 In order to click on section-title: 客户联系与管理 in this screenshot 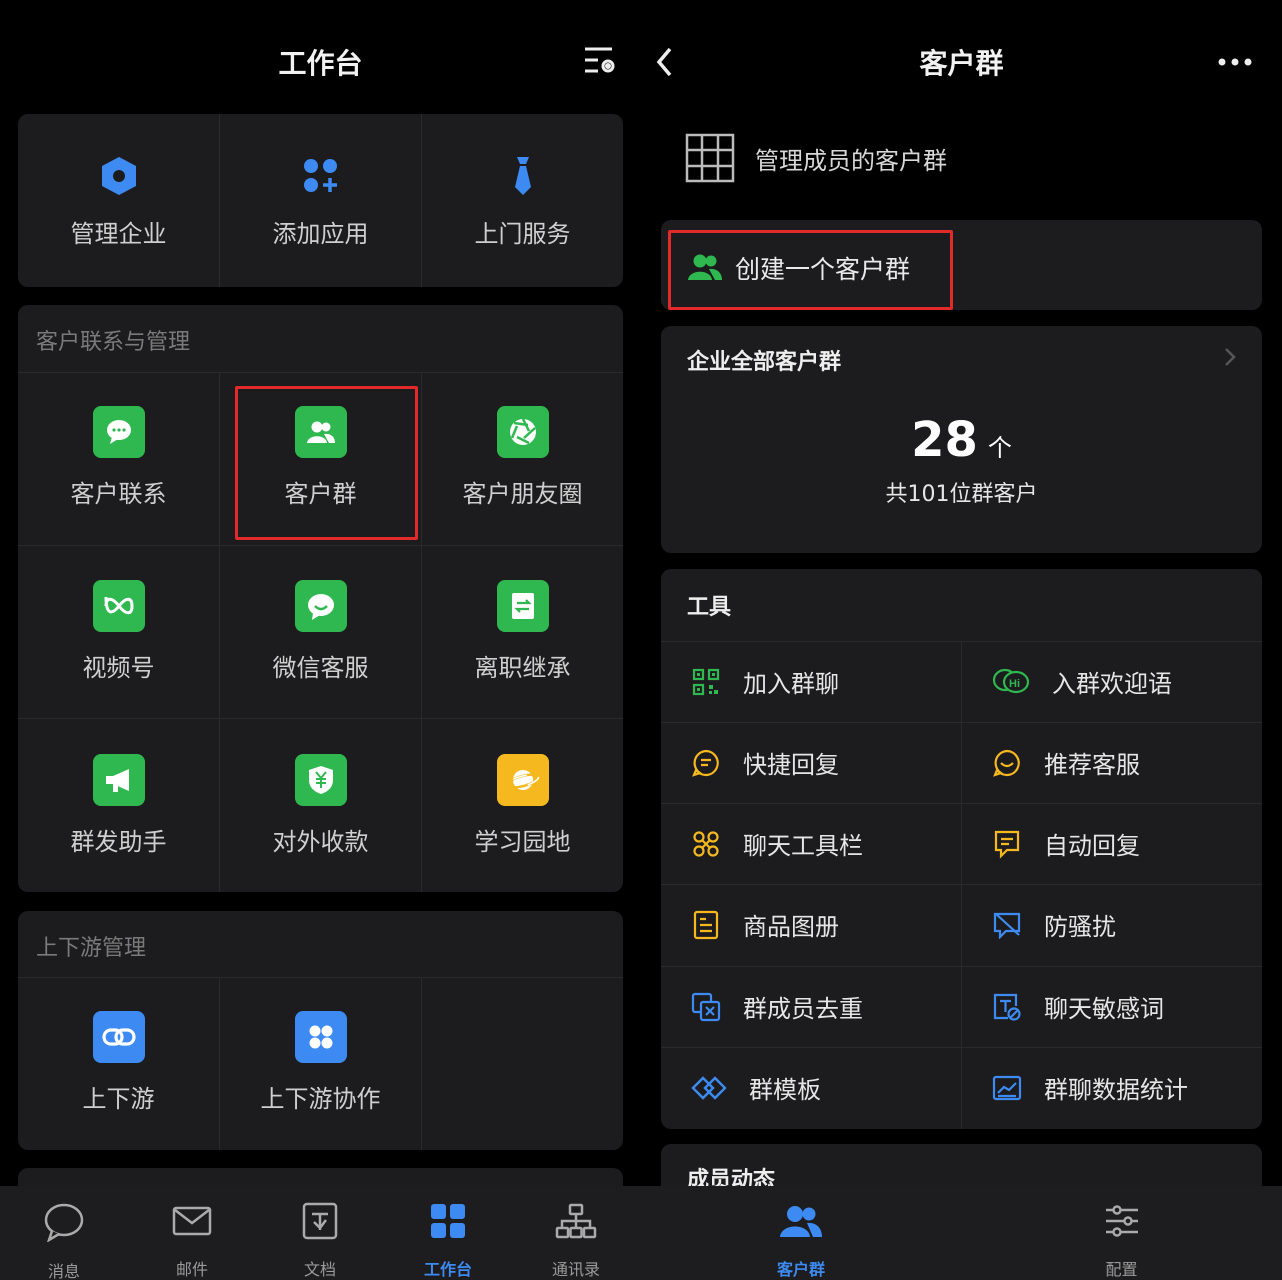, I will do `click(113, 342)`.